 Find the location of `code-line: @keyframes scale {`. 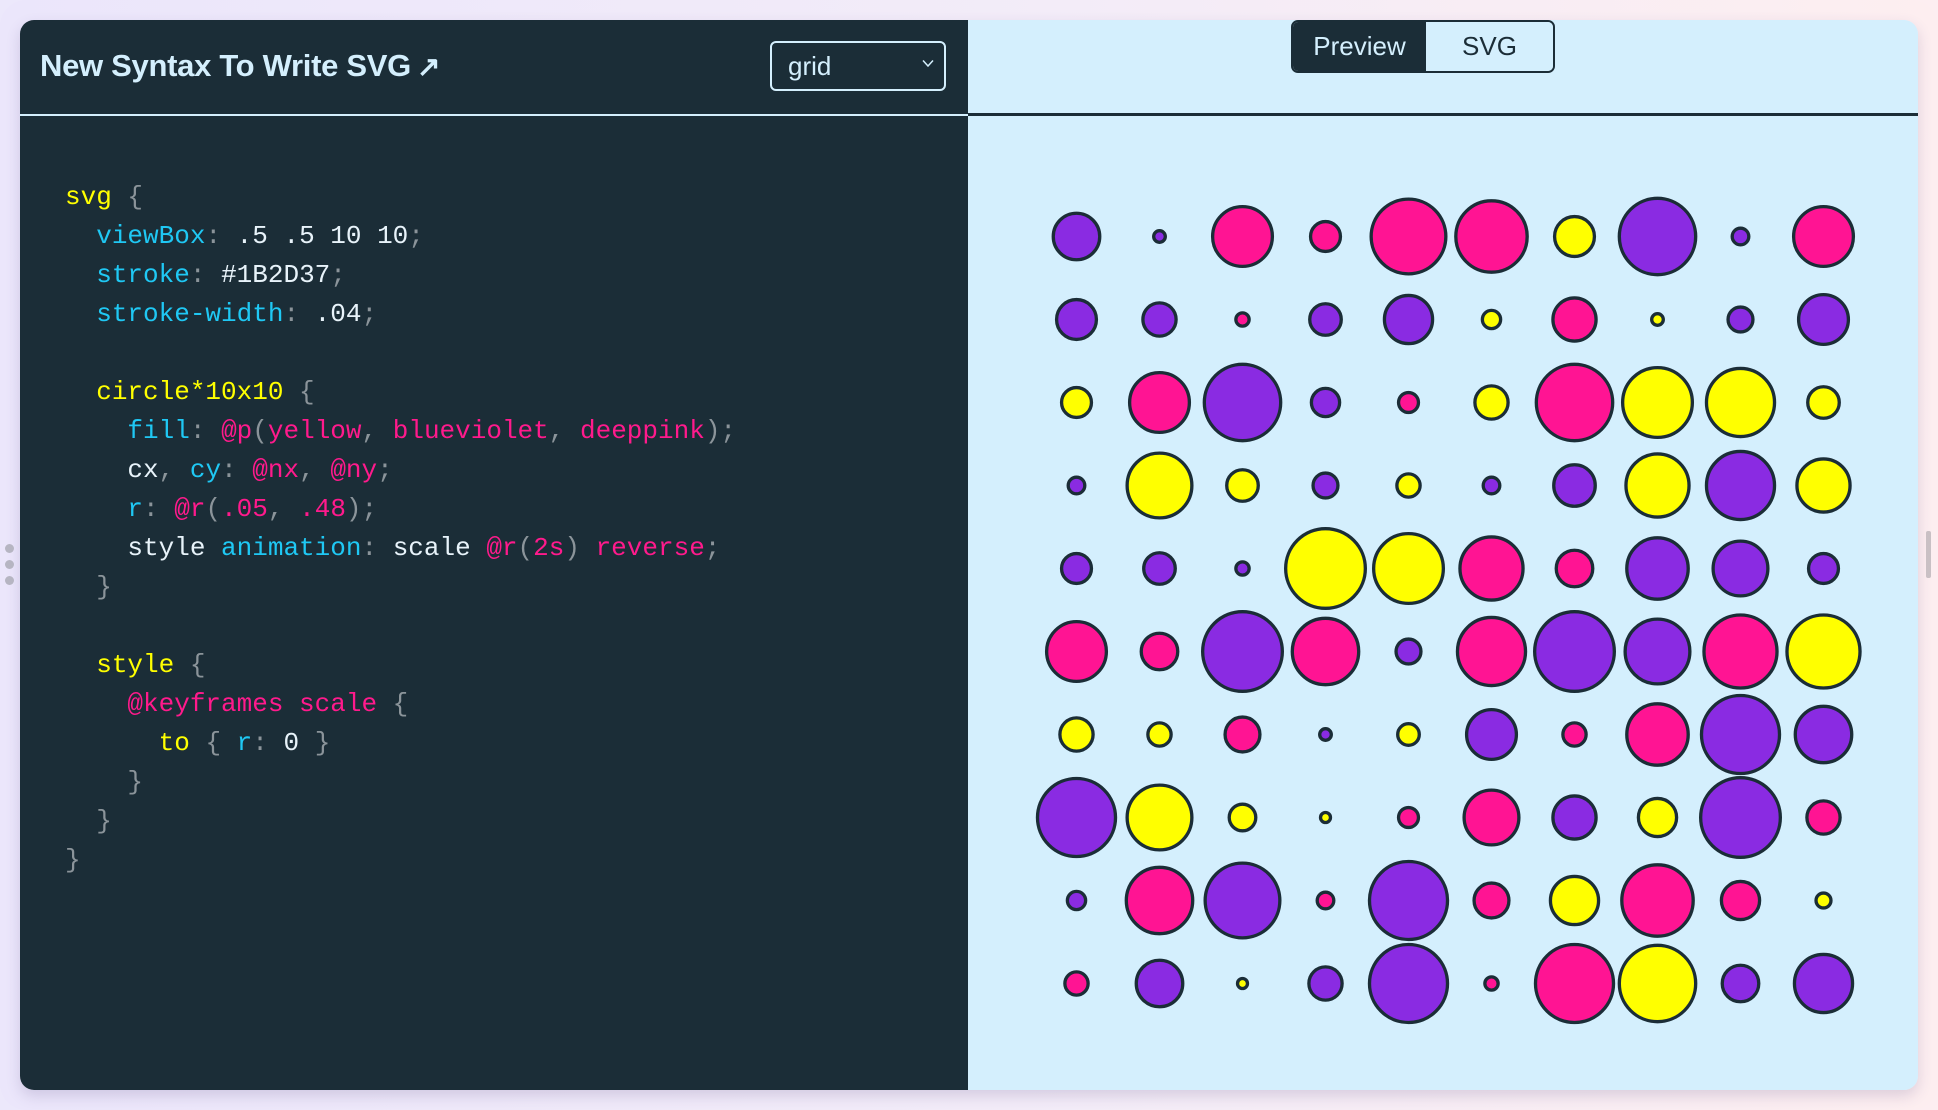

code-line: @keyframes scale { is located at coordinates (400, 704).